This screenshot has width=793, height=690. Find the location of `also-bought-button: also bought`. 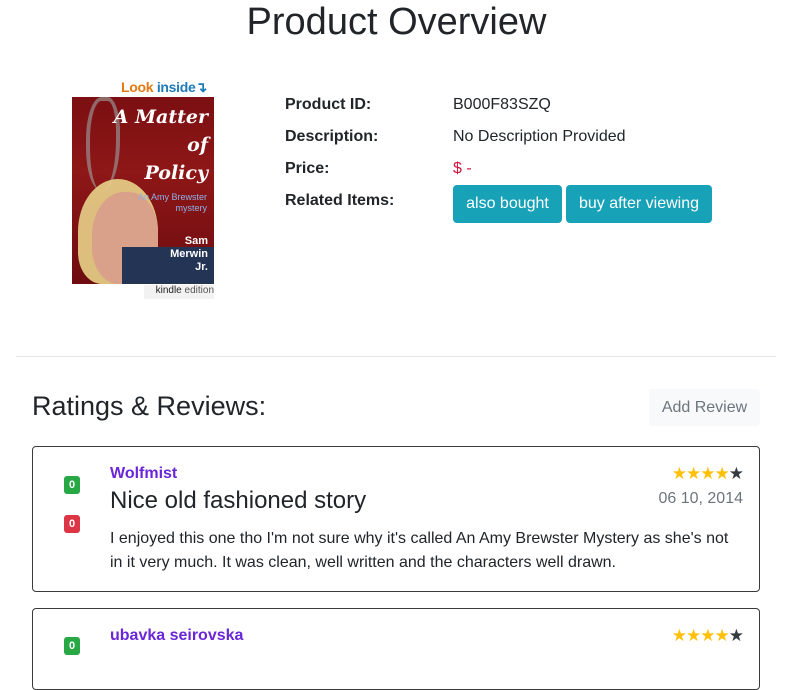

also-bought-button: also bought is located at coordinates (507, 204).